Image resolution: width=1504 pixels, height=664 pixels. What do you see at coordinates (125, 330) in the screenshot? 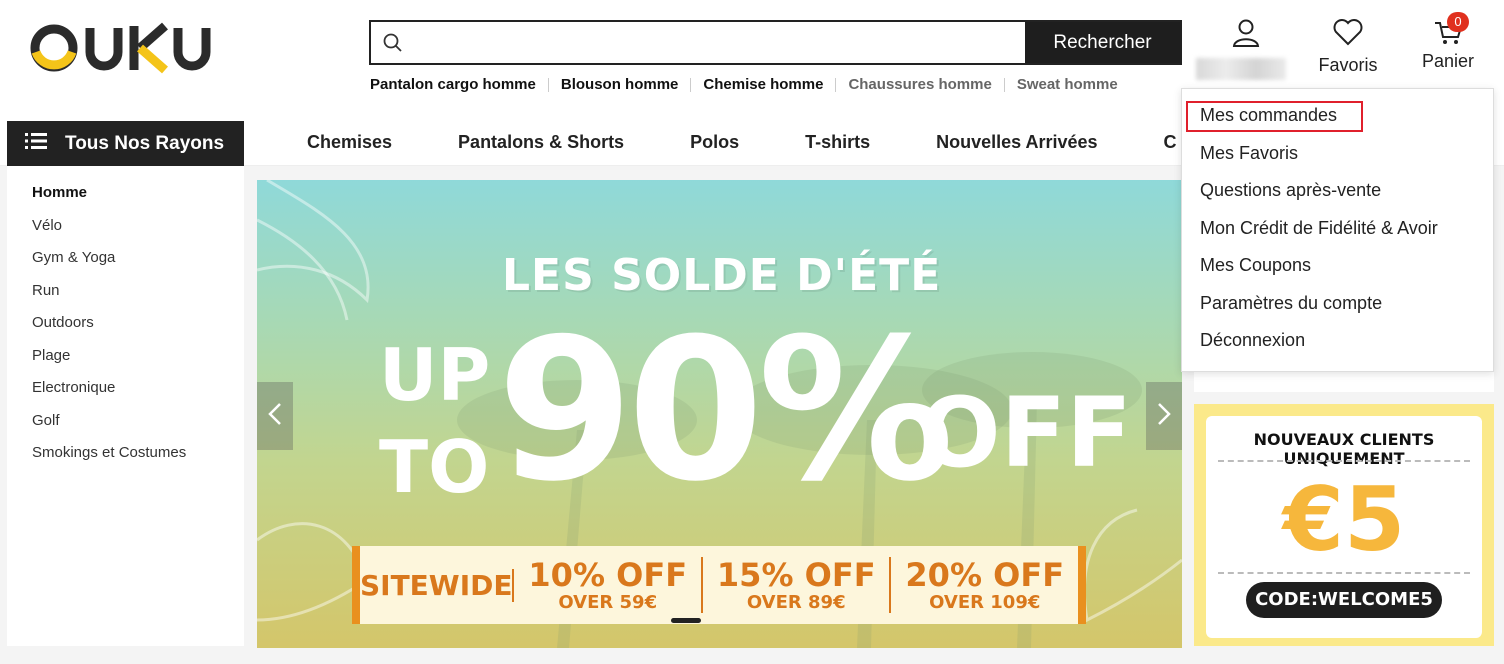
I see `sidebar-item-outdoors: Outdoors` at bounding box center [125, 330].